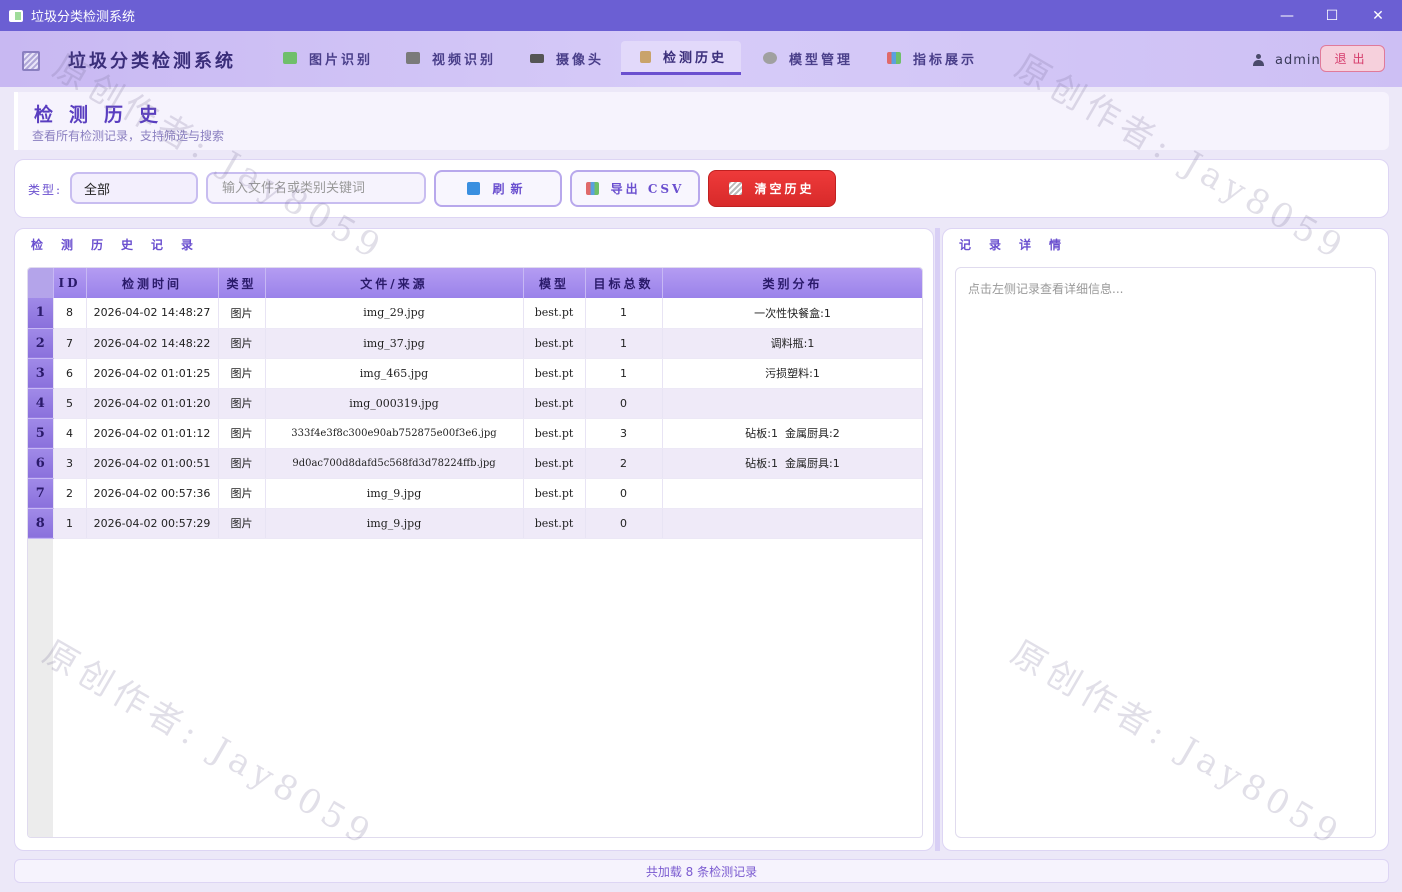 The width and height of the screenshot is (1402, 892). I want to click on detail-panel-title: 记录详情, so click(1019, 245).